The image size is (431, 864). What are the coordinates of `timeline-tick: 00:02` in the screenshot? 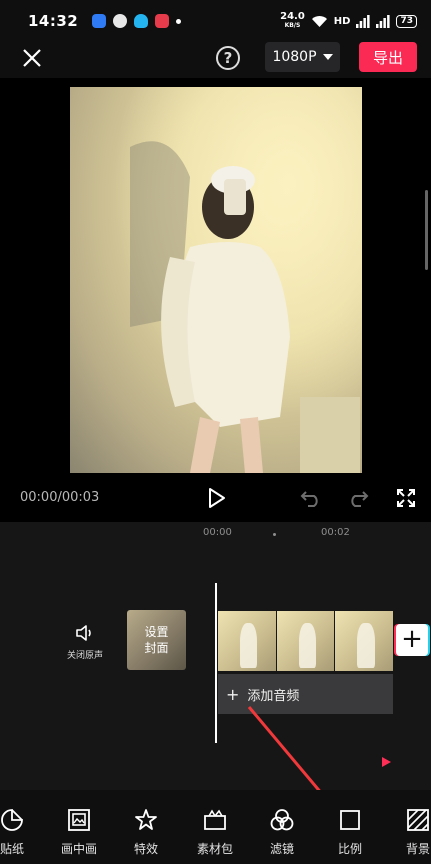 It's located at (335, 532).